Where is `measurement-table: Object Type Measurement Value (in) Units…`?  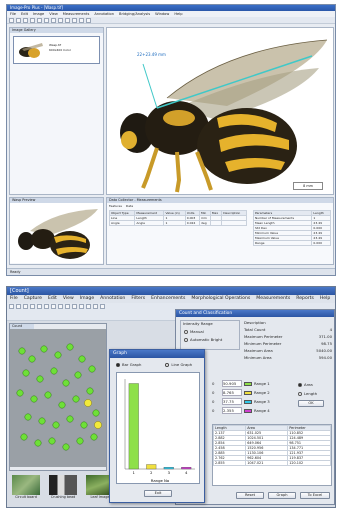
measurement-table: Object Type Measurement Value (in) Units… is located at coordinates (177, 218).